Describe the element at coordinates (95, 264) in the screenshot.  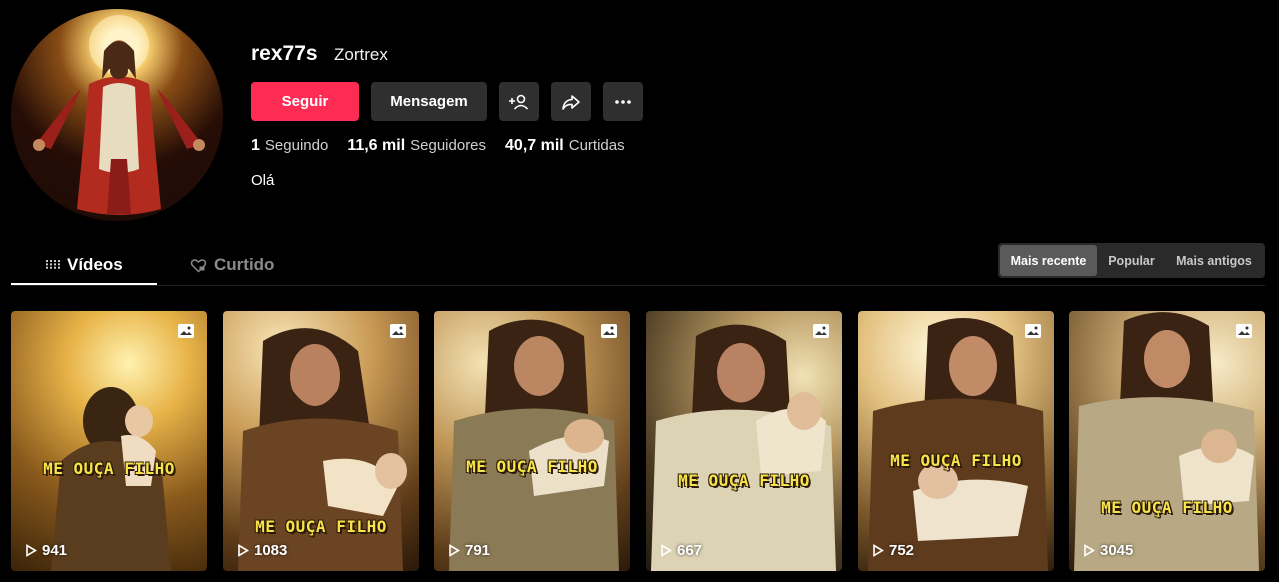
I see `tab-videos-label: Vídeos` at that location.